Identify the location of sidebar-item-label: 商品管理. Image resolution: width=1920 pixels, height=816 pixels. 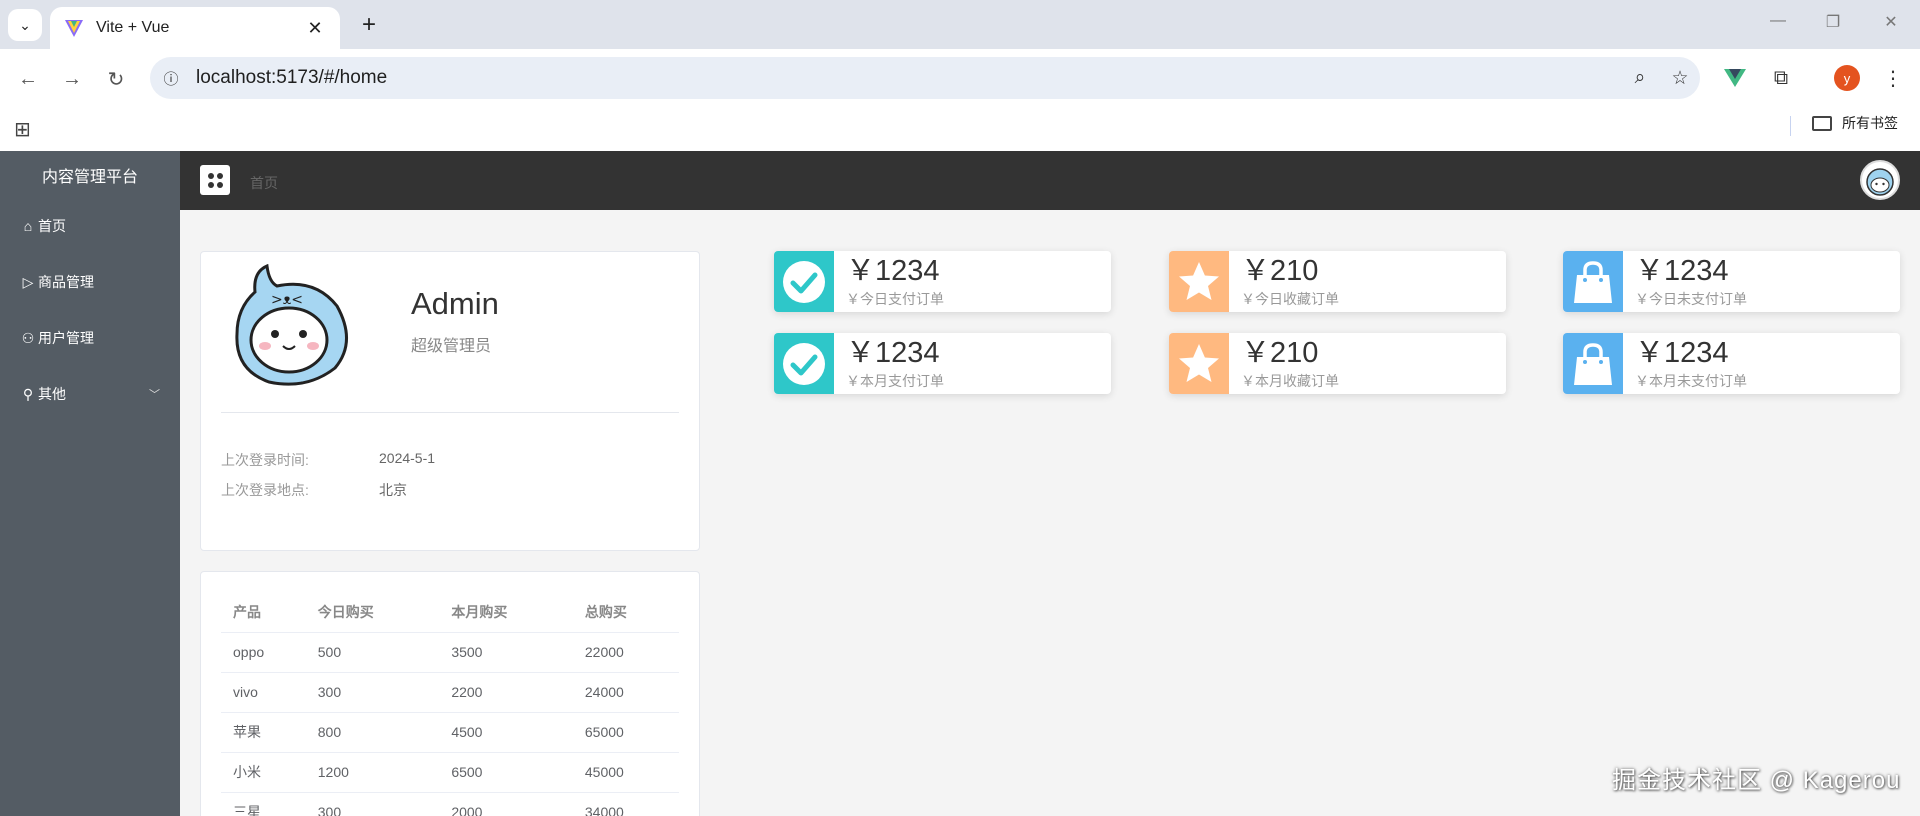
(66, 282).